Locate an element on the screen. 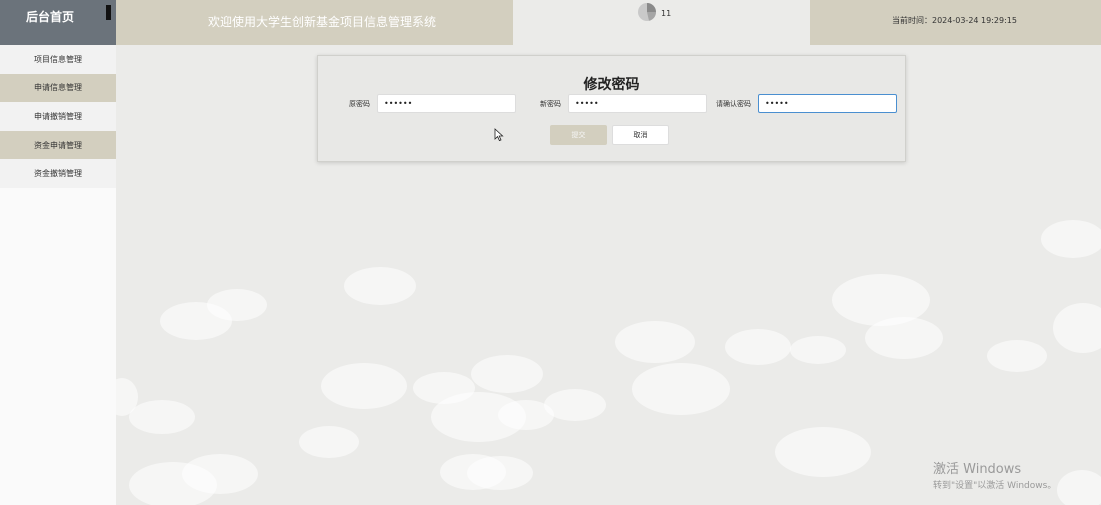 This screenshot has height=505, width=1101. watermark-line2: 转到"设置"以激活 Windows。 is located at coordinates (995, 486).